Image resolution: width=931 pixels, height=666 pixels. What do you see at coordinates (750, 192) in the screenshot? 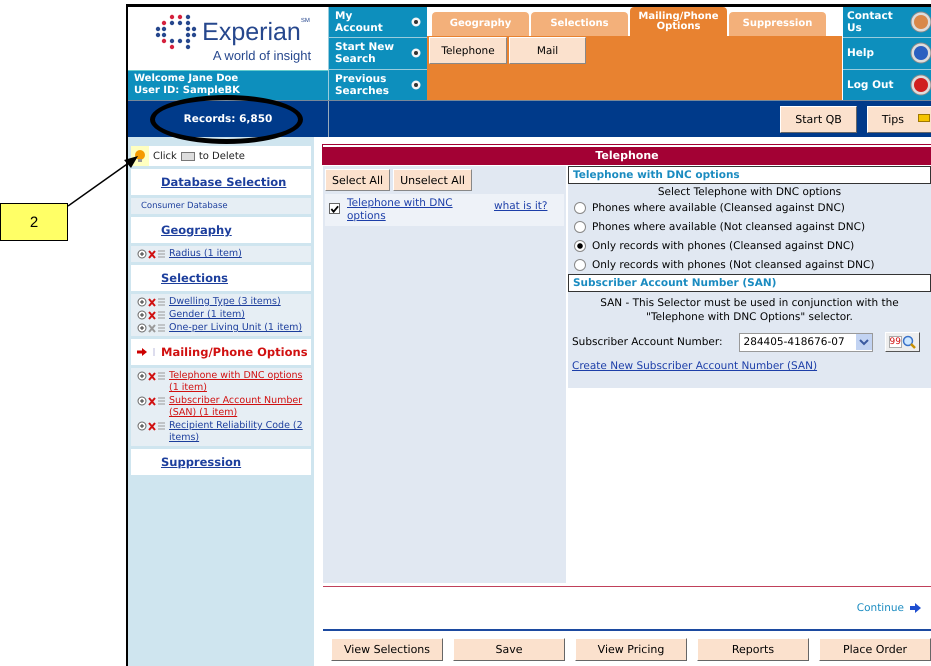
I see `prompt-text: Select Telephone with DNC options` at bounding box center [750, 192].